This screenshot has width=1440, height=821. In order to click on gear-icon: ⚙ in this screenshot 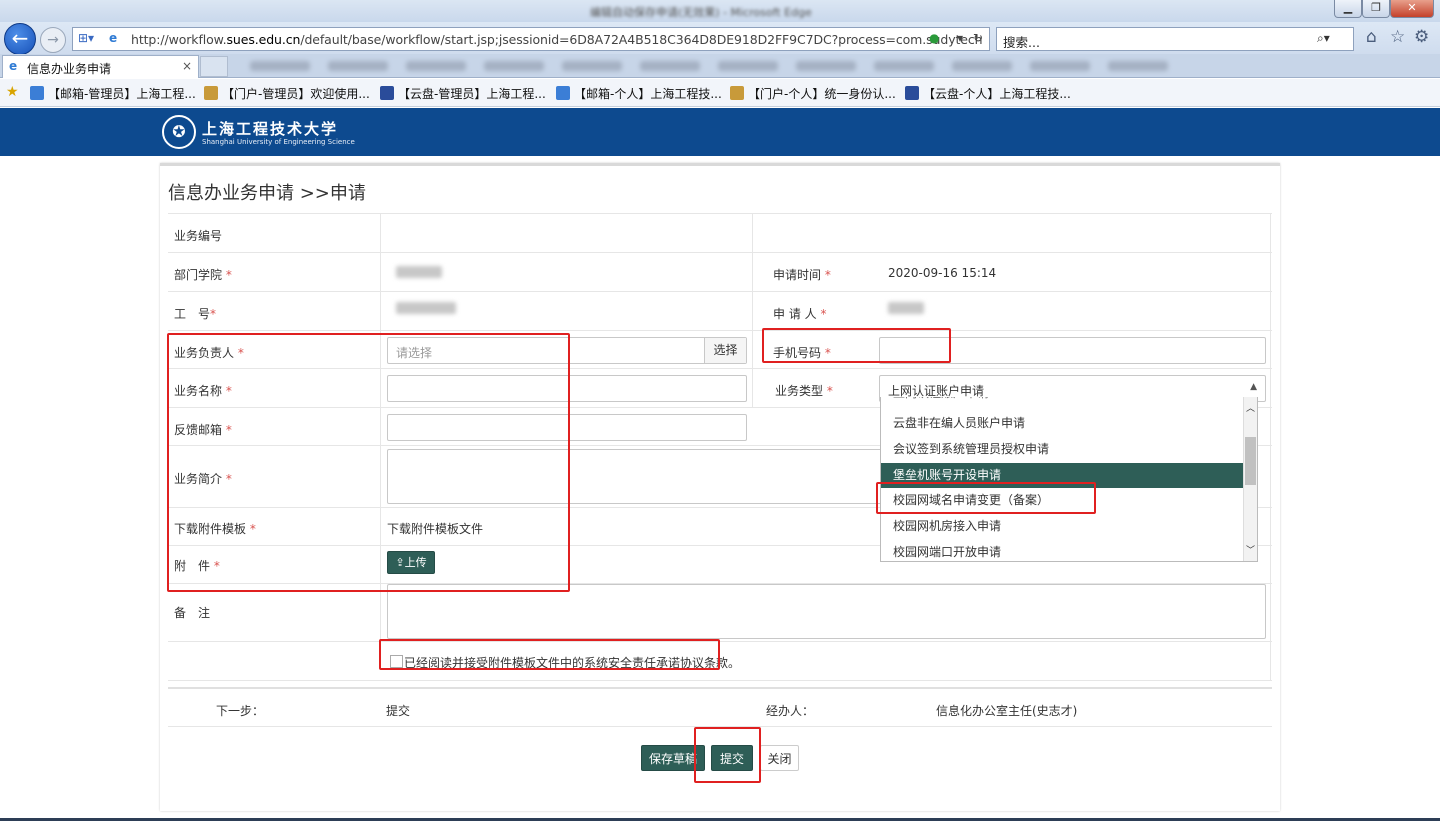, I will do `click(1421, 37)`.